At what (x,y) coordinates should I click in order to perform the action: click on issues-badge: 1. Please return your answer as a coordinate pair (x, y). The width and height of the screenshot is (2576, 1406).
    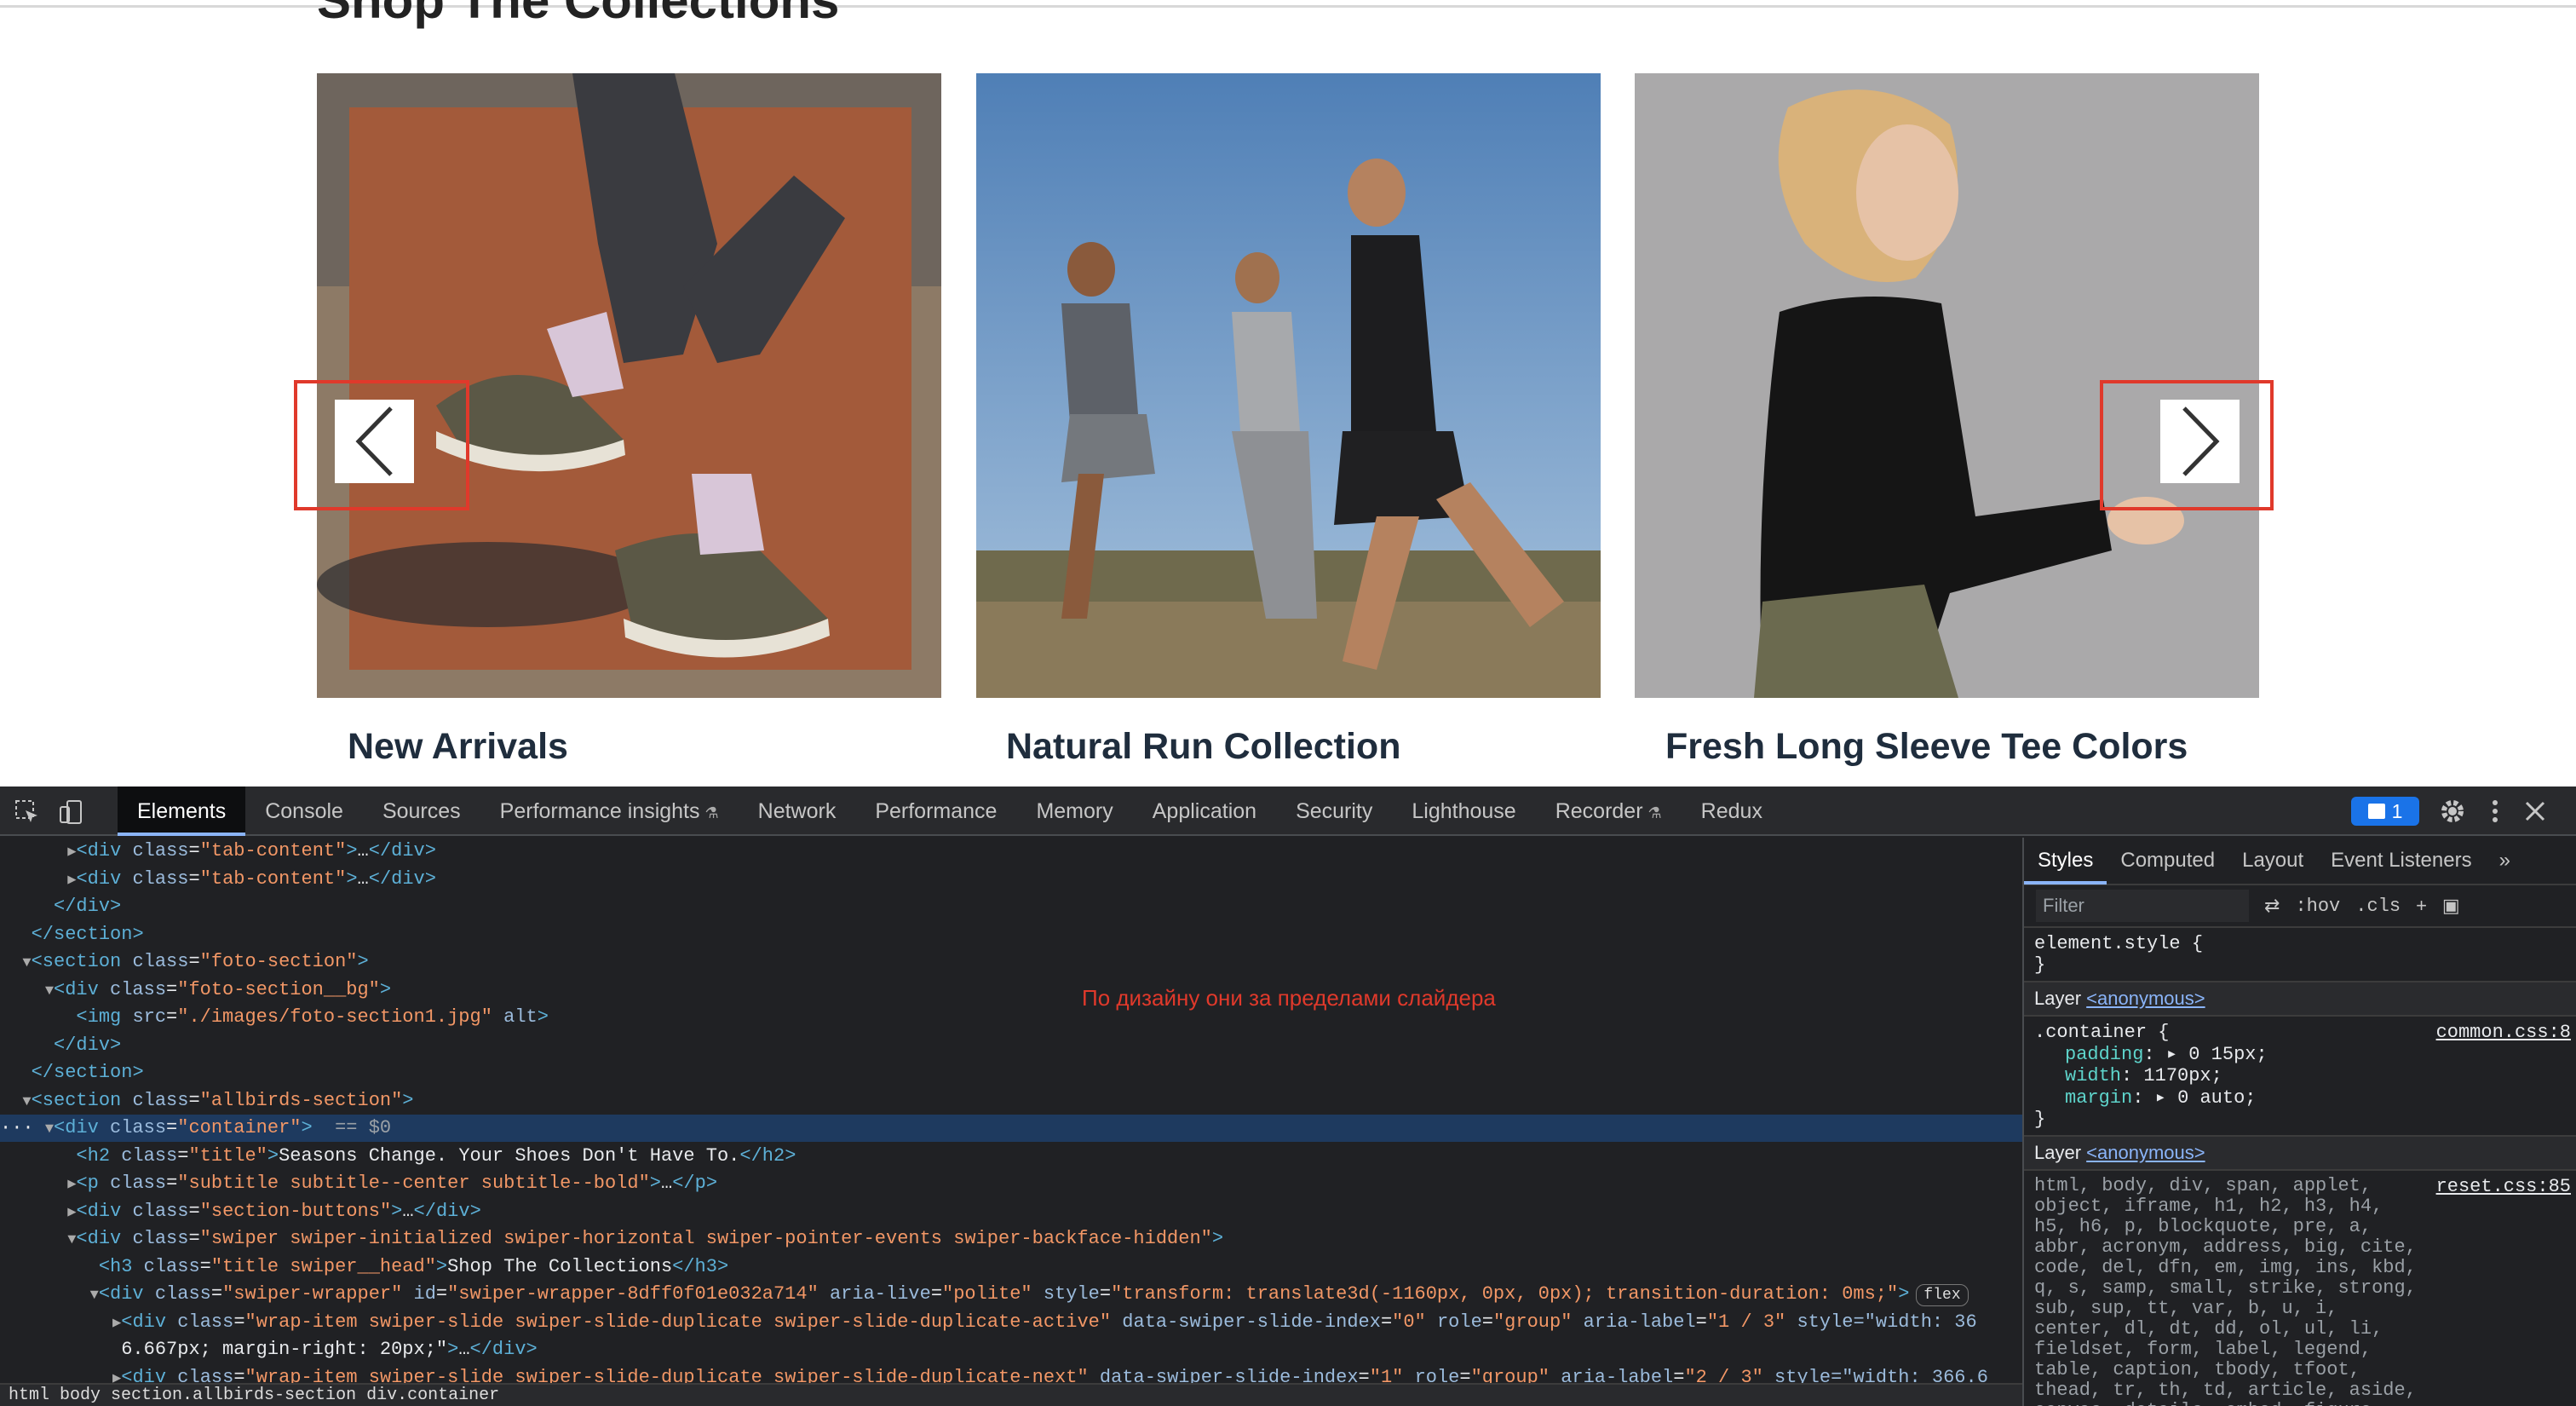
    Looking at the image, I should click on (2385, 811).